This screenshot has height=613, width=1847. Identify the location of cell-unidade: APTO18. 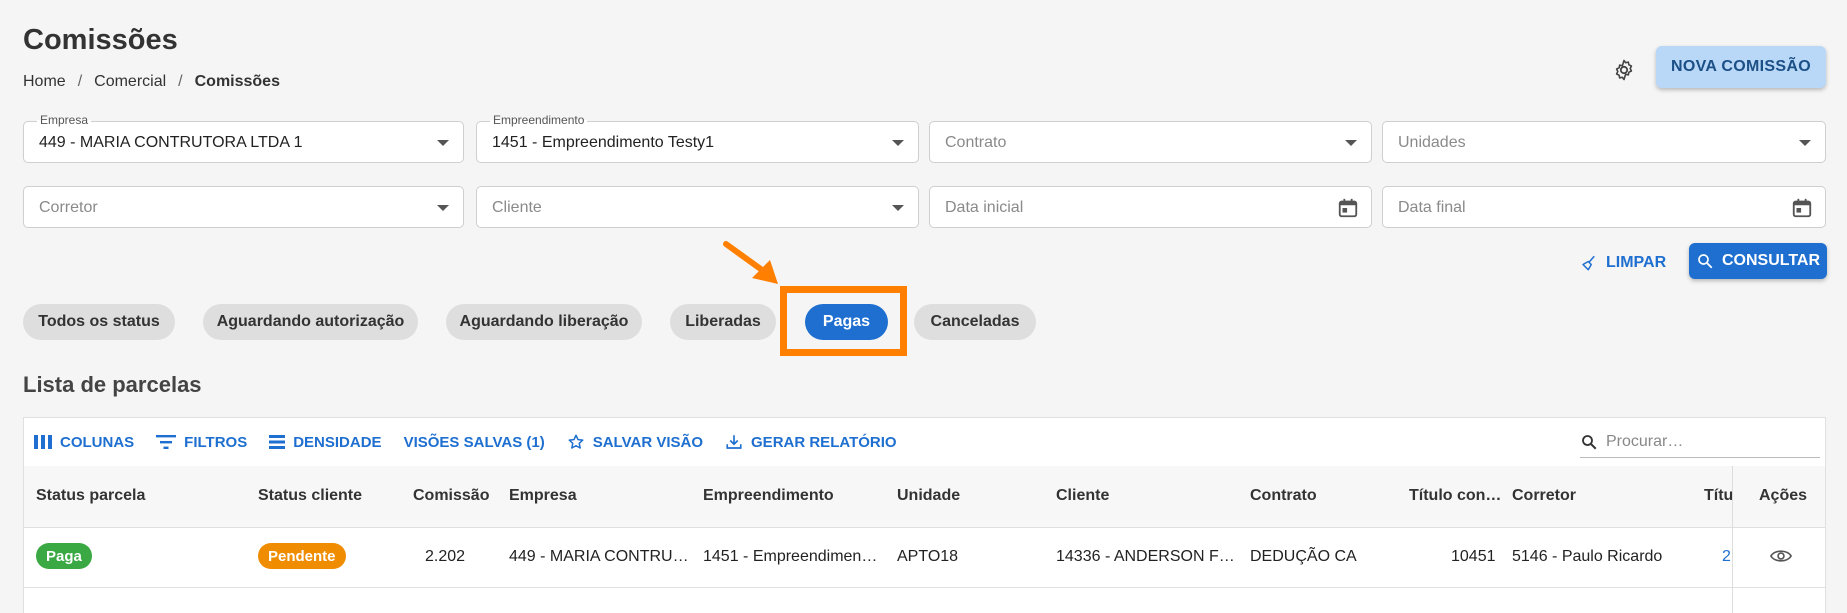
(928, 556).